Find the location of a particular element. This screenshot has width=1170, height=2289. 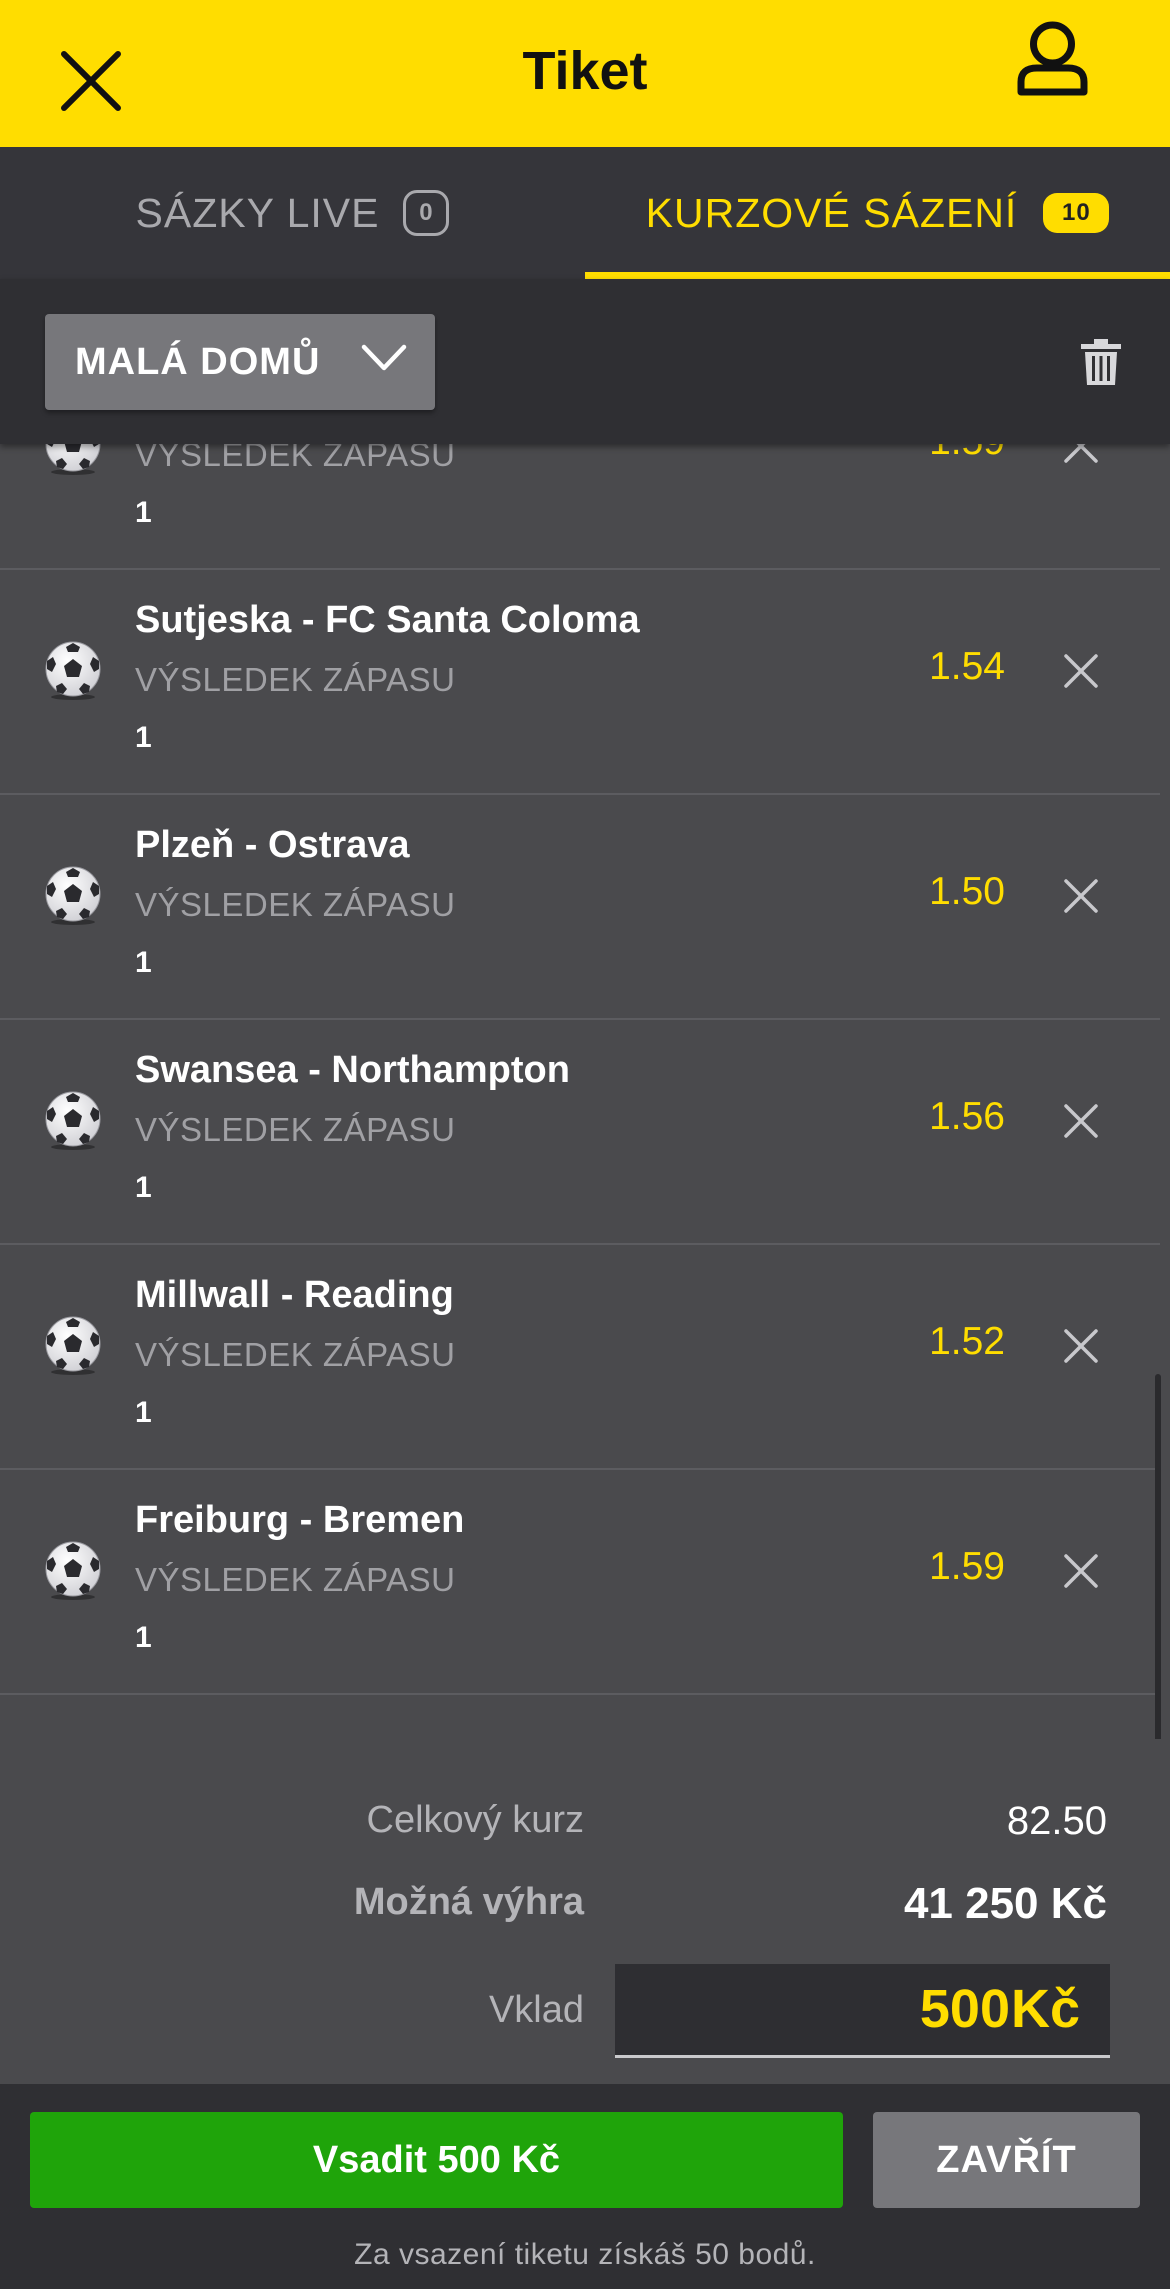

tab-prematch: KURZOVÉ SÁZENÍ 10 is located at coordinates (877, 213).